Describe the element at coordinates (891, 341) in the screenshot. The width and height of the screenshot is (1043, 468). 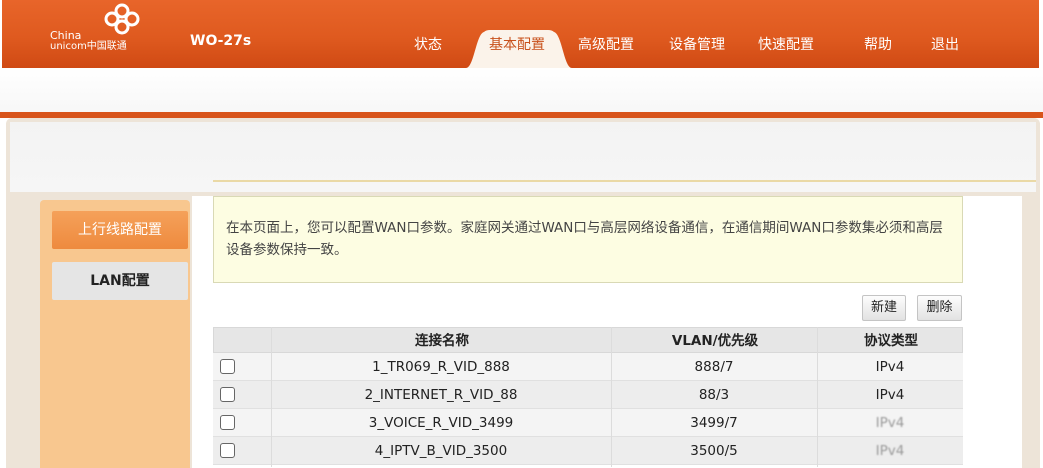
I see `column-header-protocol: 协议类型` at that location.